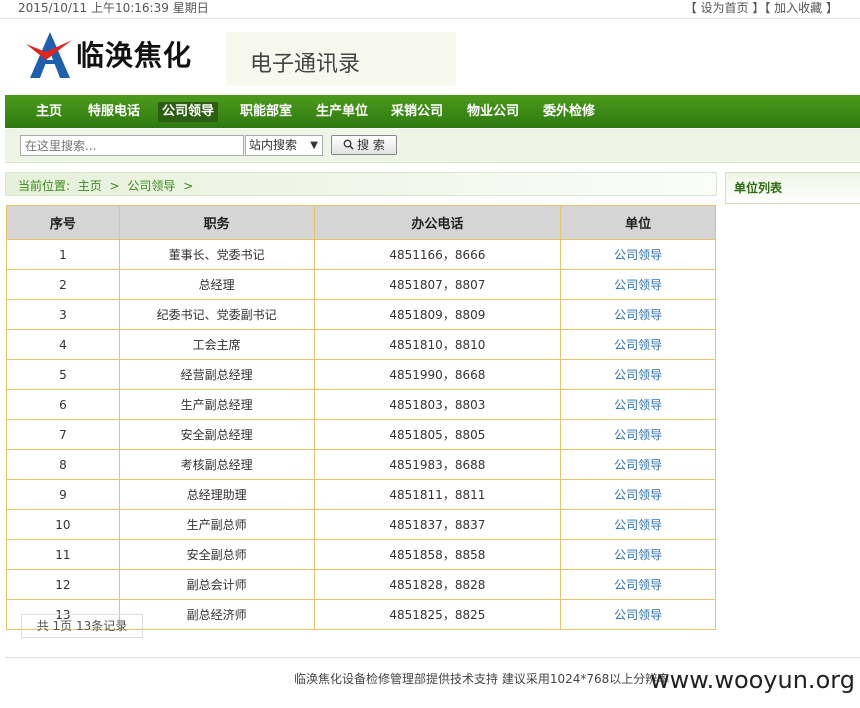 The image size is (860, 708). I want to click on add-favorite-link: 【 加入收藏 】, so click(801, 8).